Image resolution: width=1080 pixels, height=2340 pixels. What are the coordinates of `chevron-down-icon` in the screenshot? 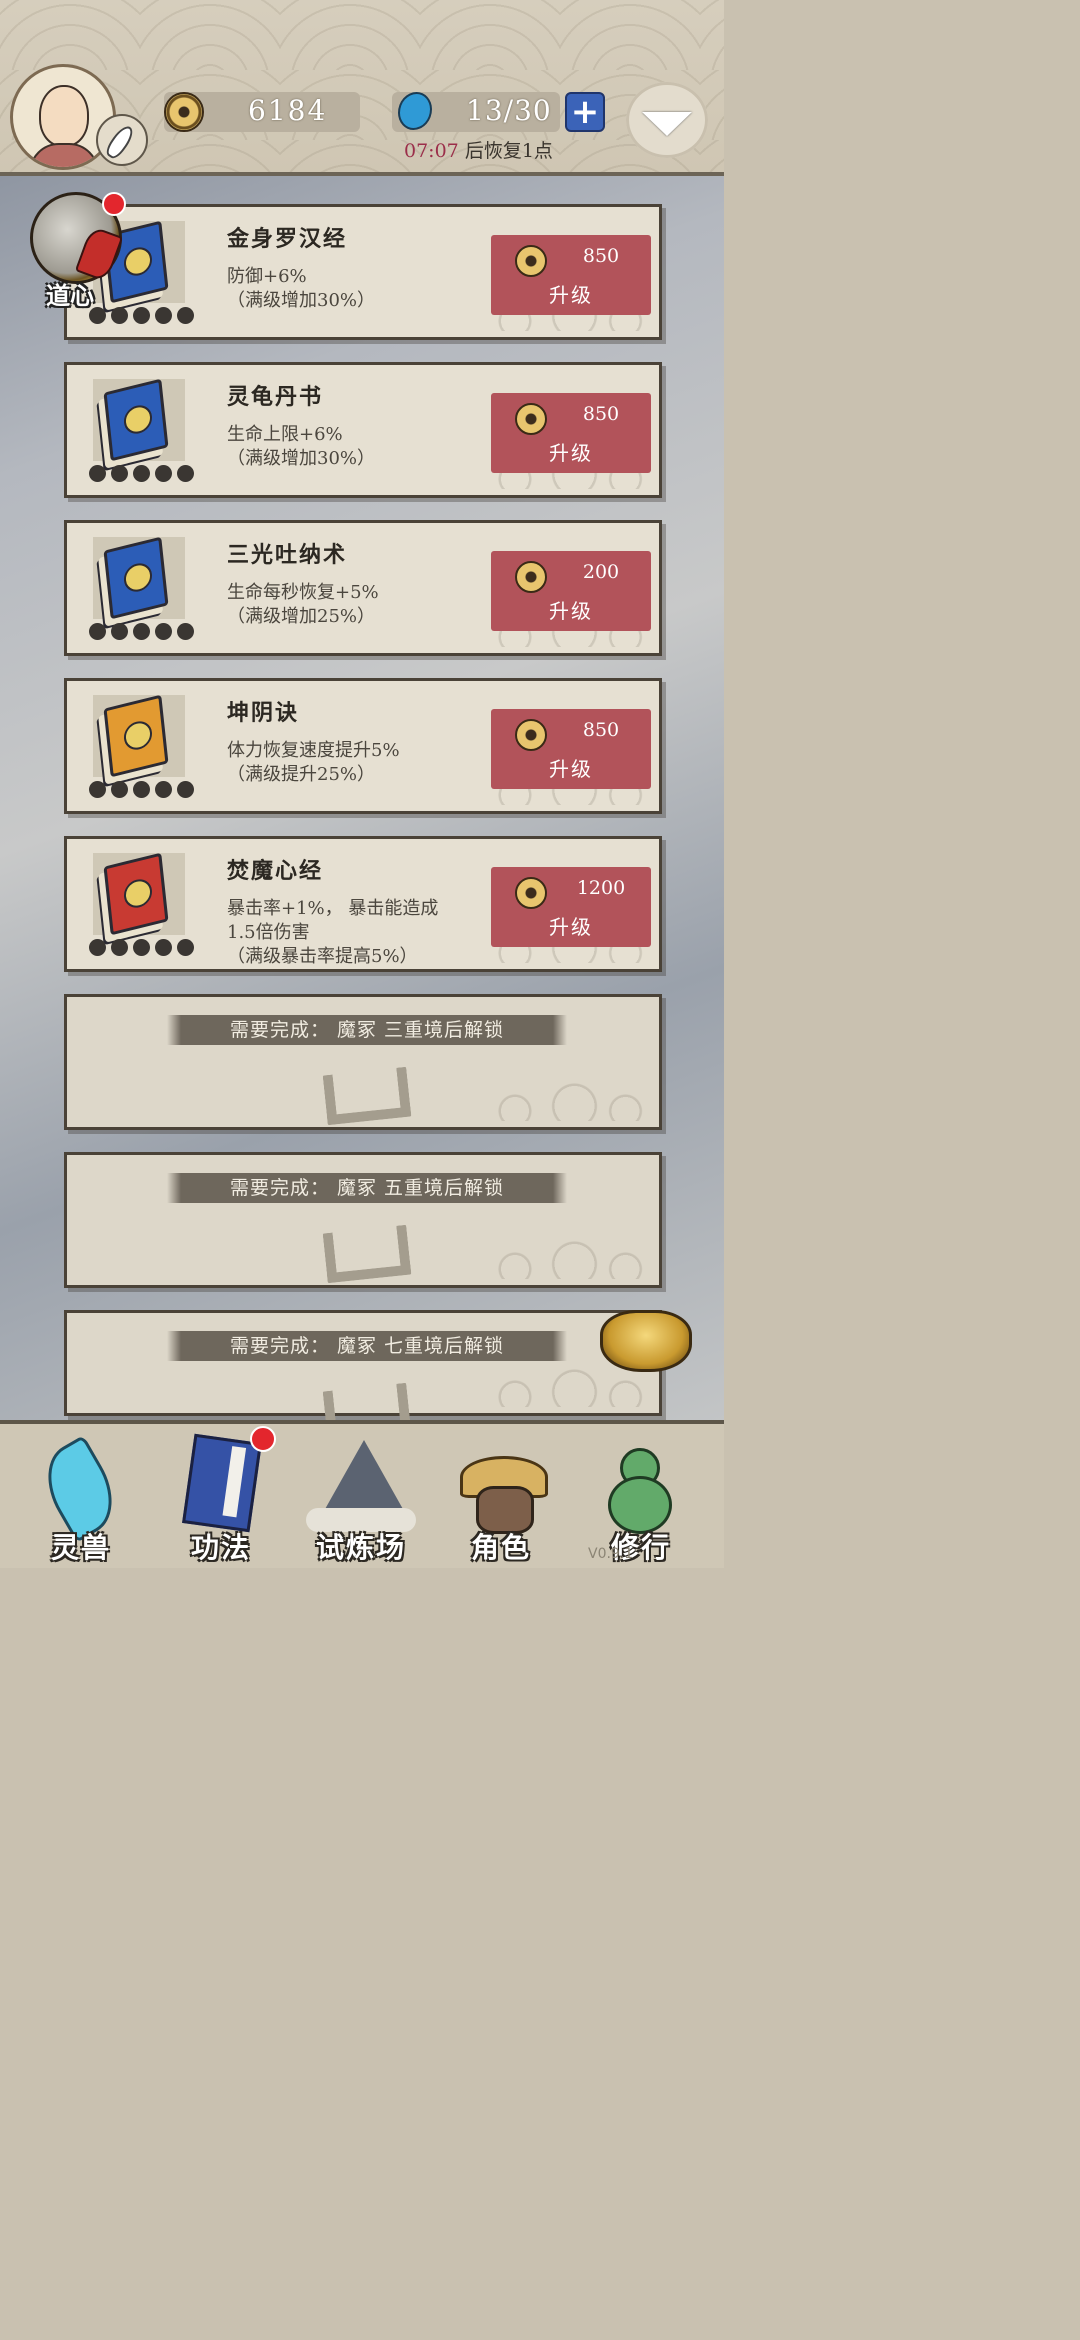 It's located at (667, 124).